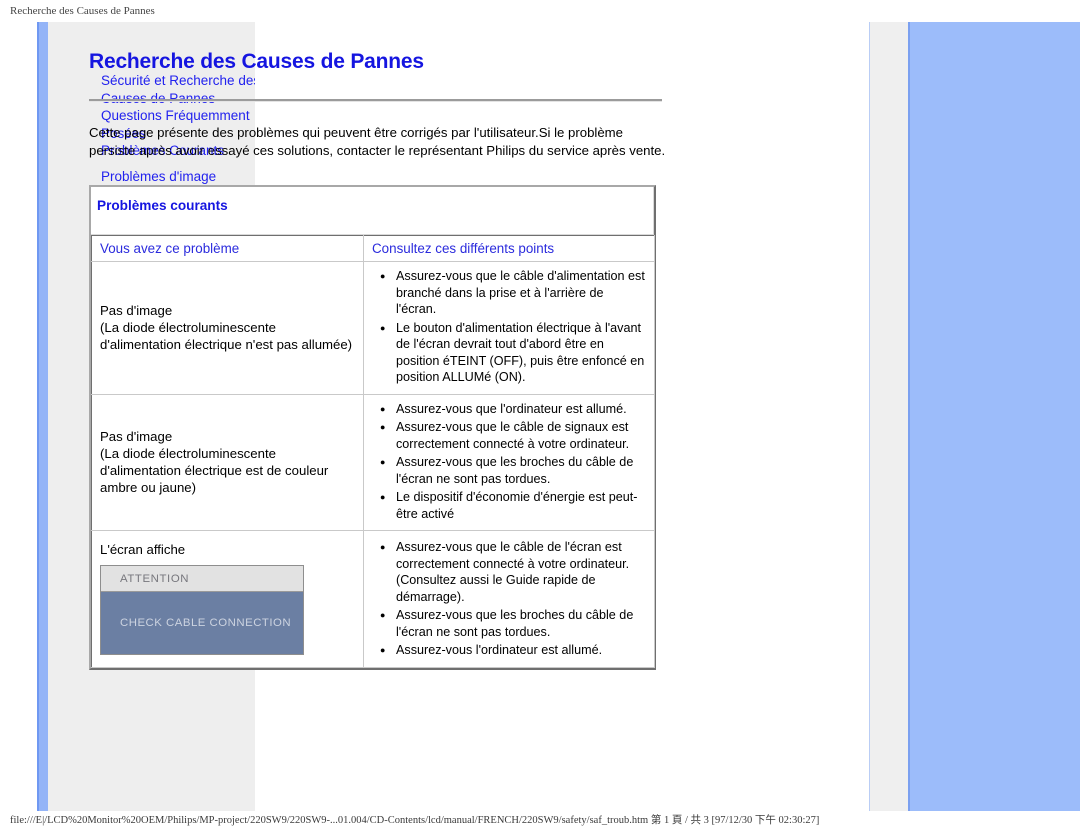 This screenshot has width=1080, height=834. I want to click on table-header-problem: Vous avez ce problème, so click(227, 248).